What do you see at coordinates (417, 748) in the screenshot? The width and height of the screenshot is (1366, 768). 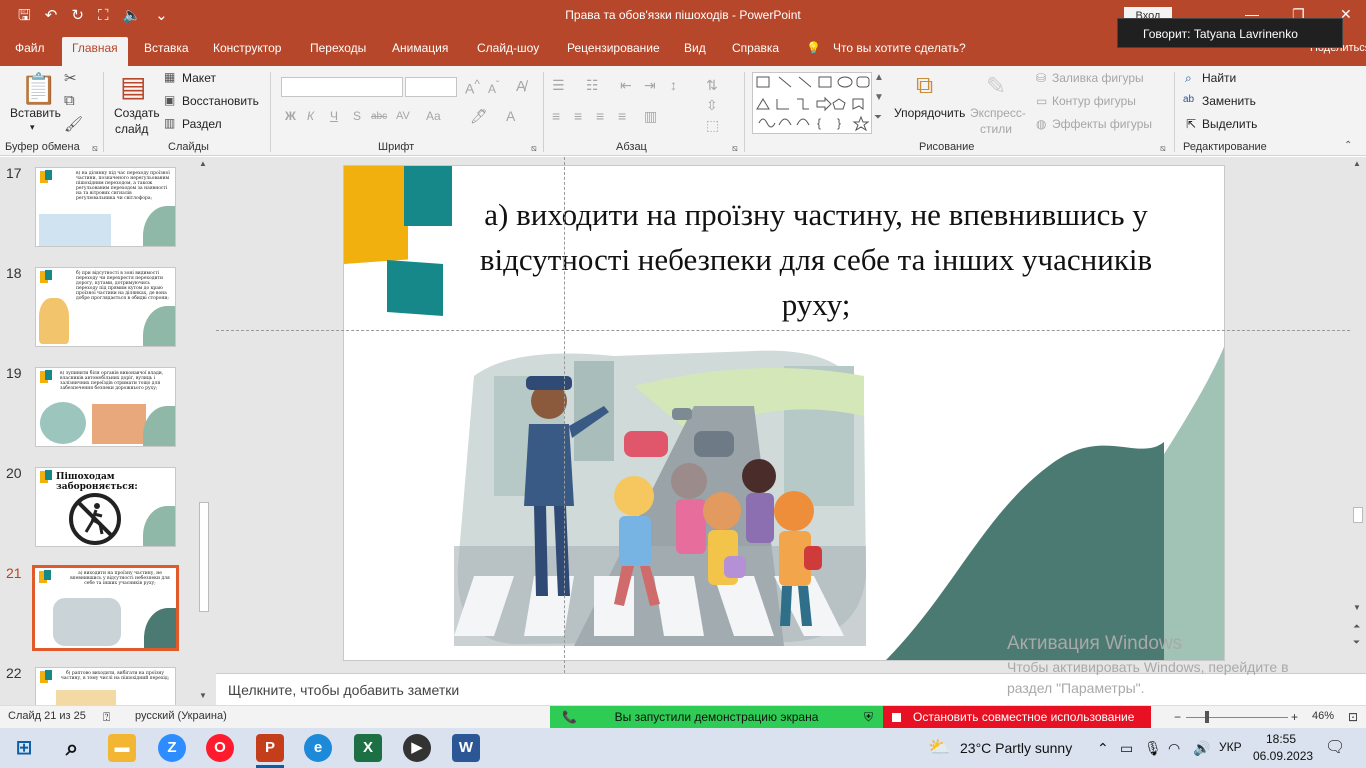 I see `media-player-icon: ▶` at bounding box center [417, 748].